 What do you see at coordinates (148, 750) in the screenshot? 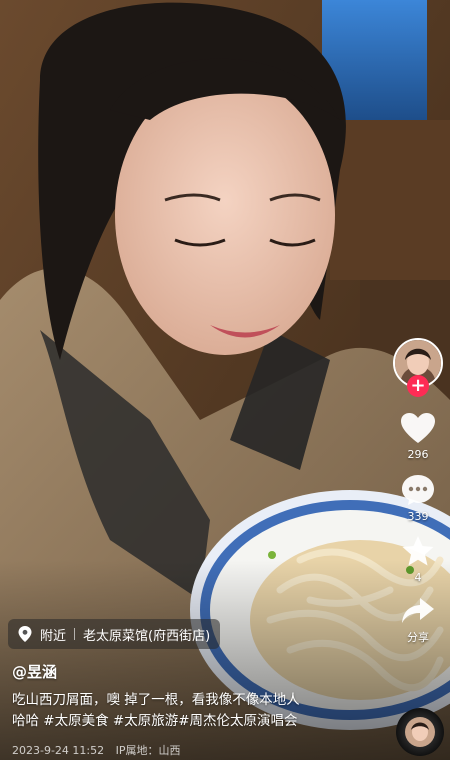
I see `ip-location: IP属地：山西` at bounding box center [148, 750].